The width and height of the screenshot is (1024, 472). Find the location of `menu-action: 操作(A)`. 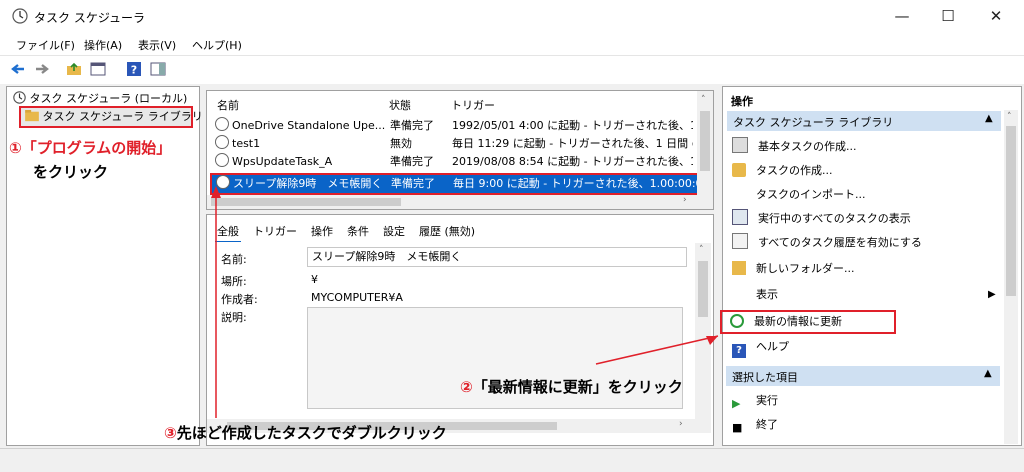

menu-action: 操作(A) is located at coordinates (103, 45).